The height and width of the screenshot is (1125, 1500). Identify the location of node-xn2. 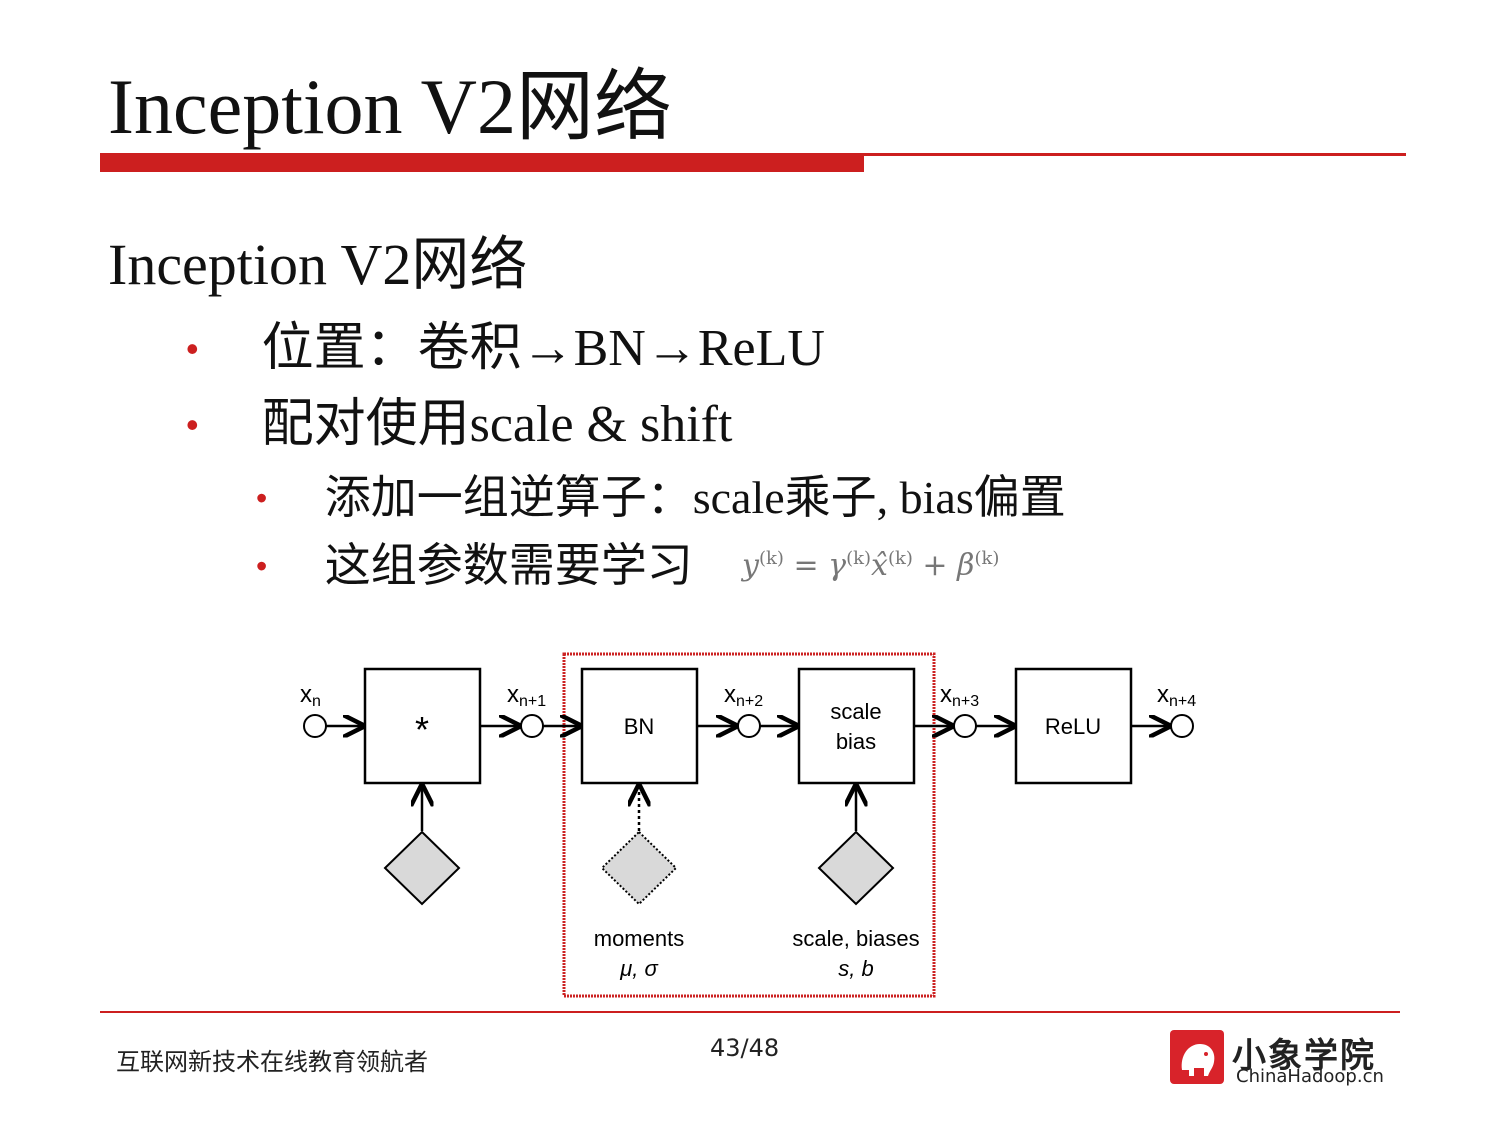
(749, 726).